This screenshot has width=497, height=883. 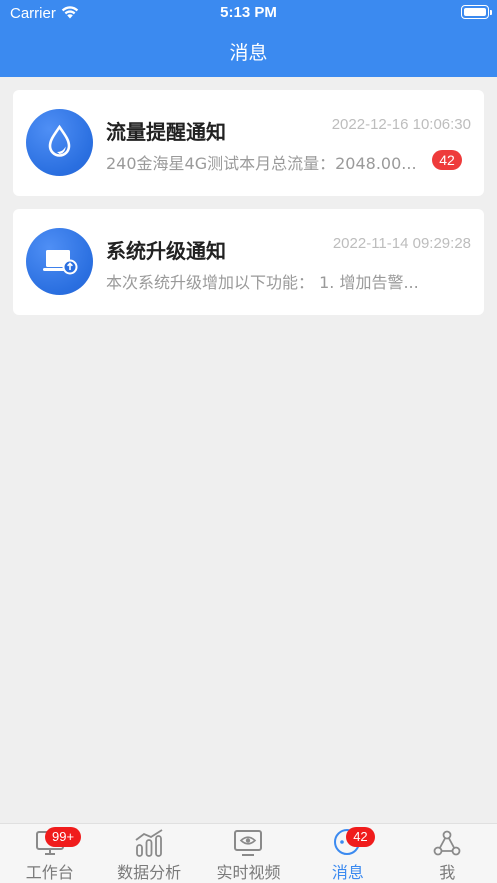 What do you see at coordinates (447, 160) in the screenshot?
I see `unread-count-badge: 42` at bounding box center [447, 160].